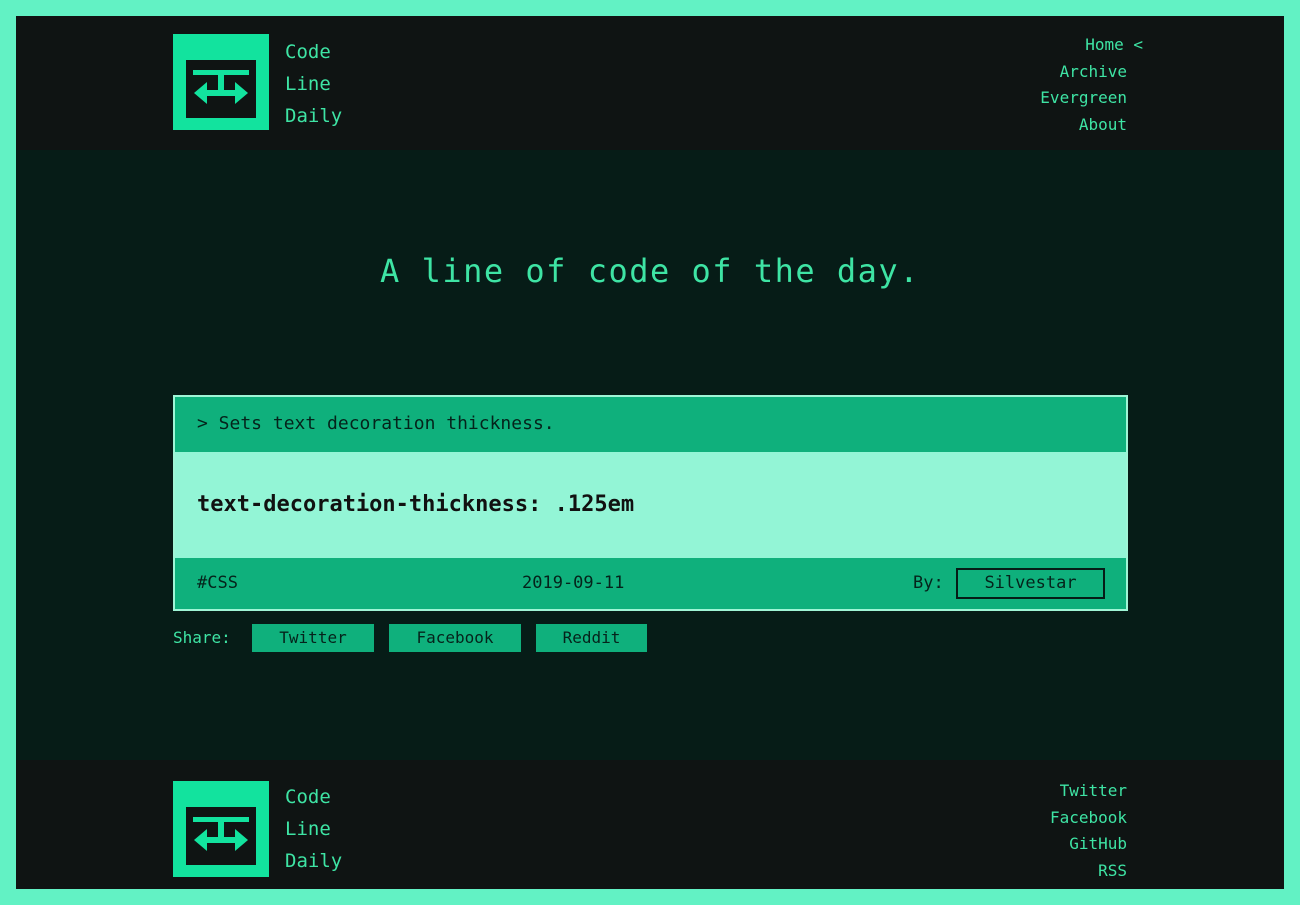 The image size is (1300, 905). I want to click on main-nav: Home < Archive Evergreen About, so click(1091, 85).